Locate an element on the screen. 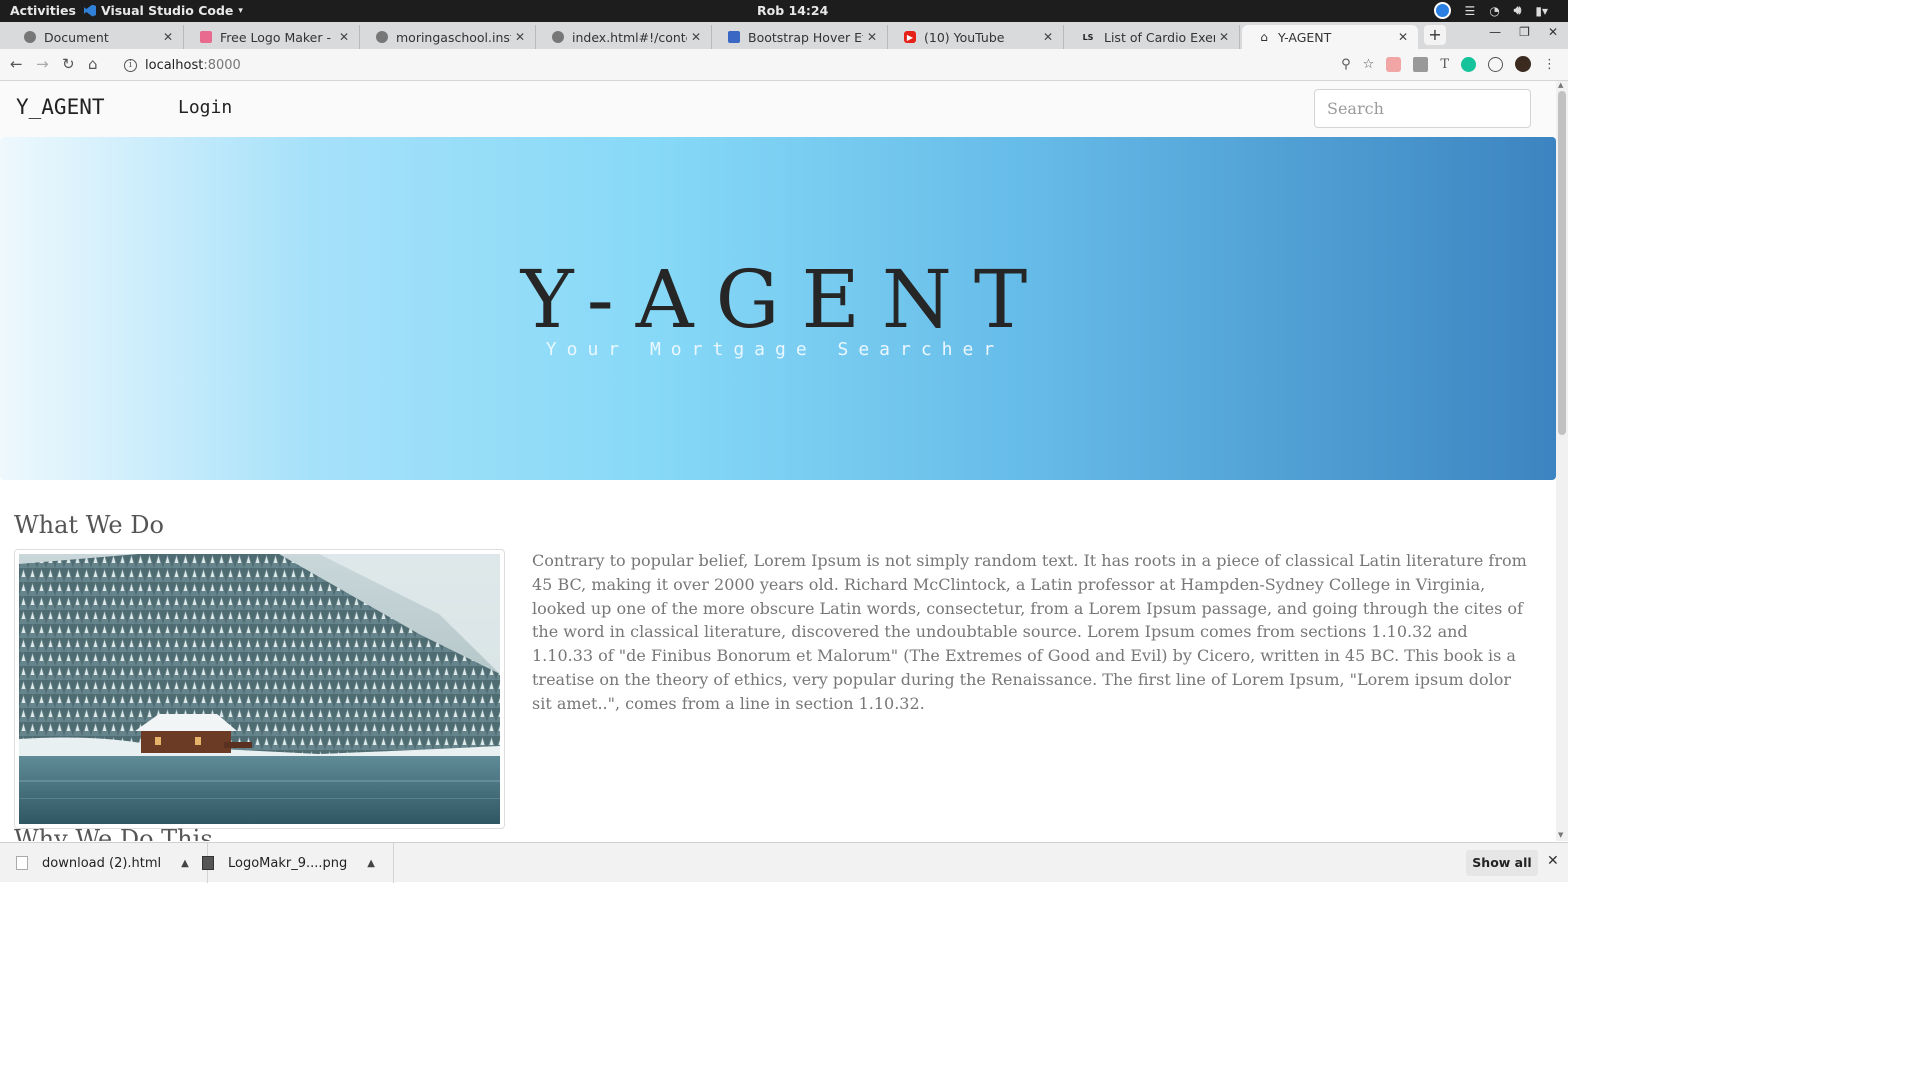  menu-lines-icon: ☰ is located at coordinates (1470, 11).